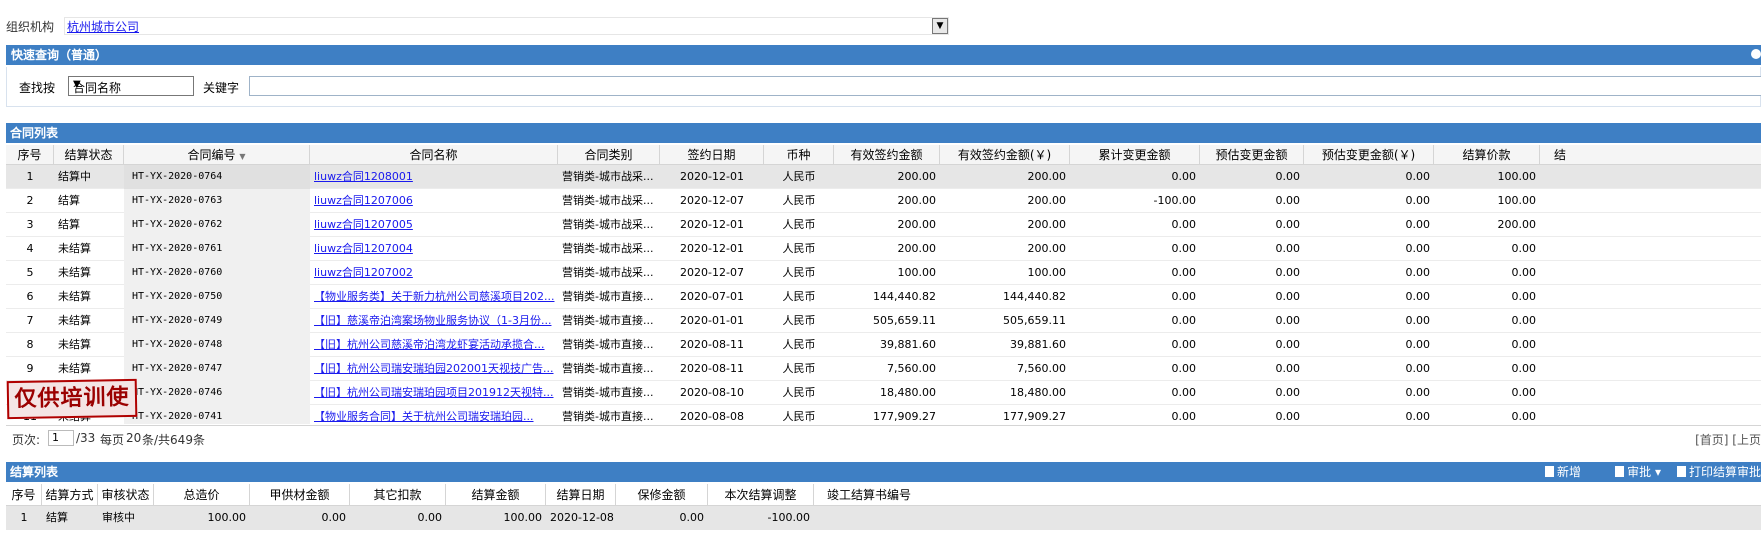 The width and height of the screenshot is (1761, 536). Describe the element at coordinates (496, 495) in the screenshot. I see `col-header: 结算金额` at that location.